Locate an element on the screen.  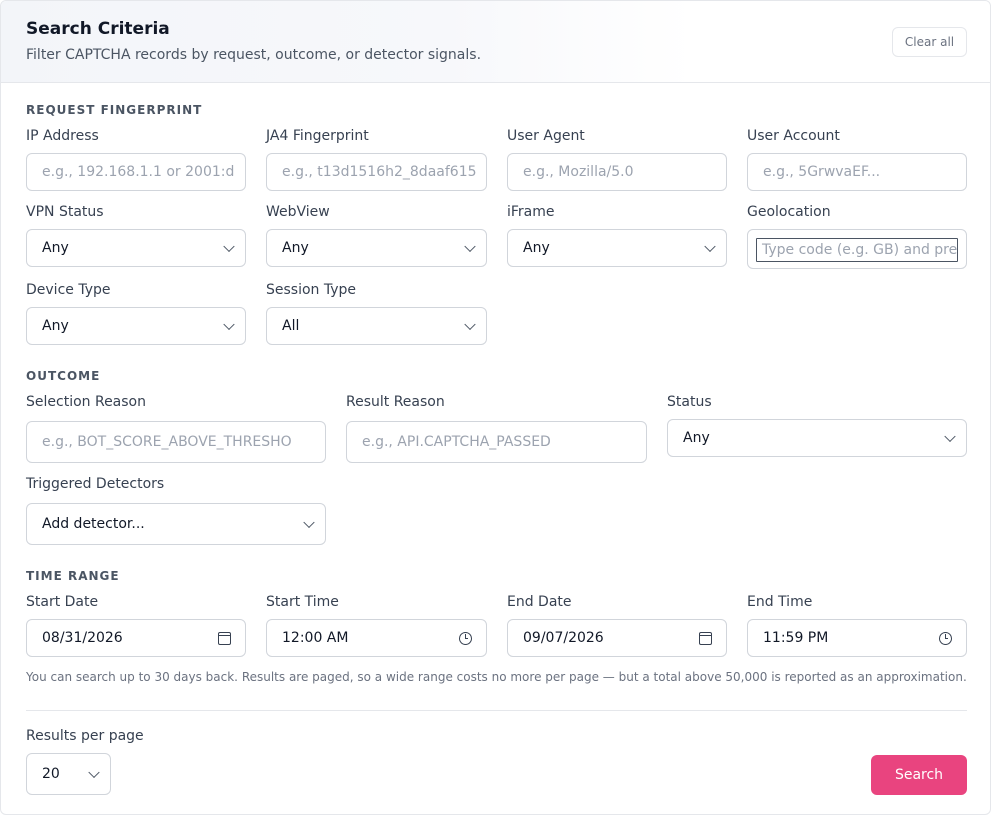
webview-value: Any is located at coordinates (295, 248).